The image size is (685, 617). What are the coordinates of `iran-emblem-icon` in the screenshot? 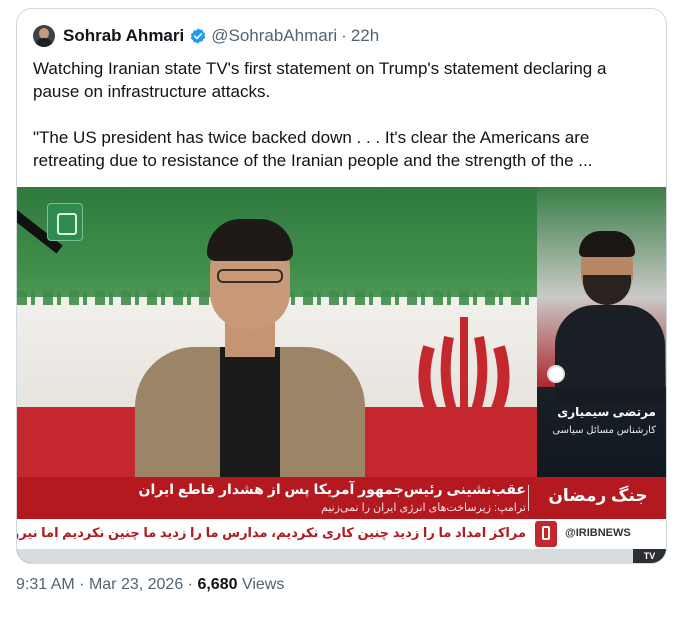 It's located at (464, 379).